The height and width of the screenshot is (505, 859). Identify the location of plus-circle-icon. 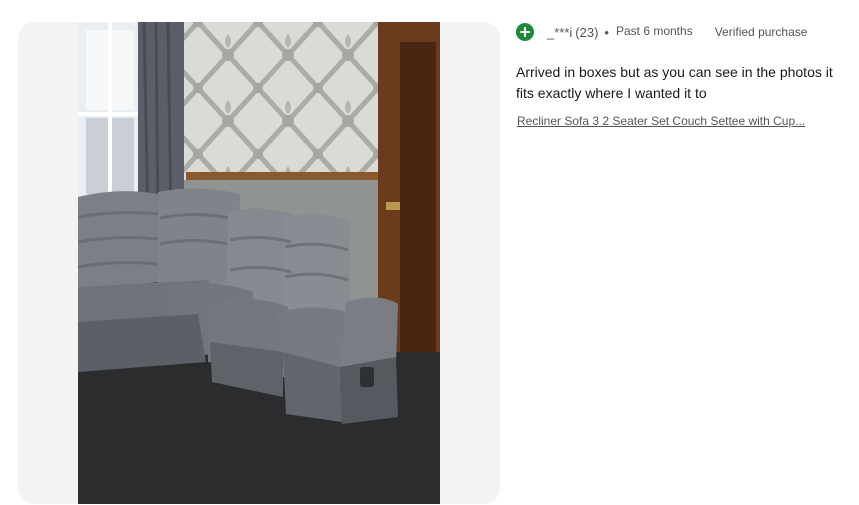
(525, 32).